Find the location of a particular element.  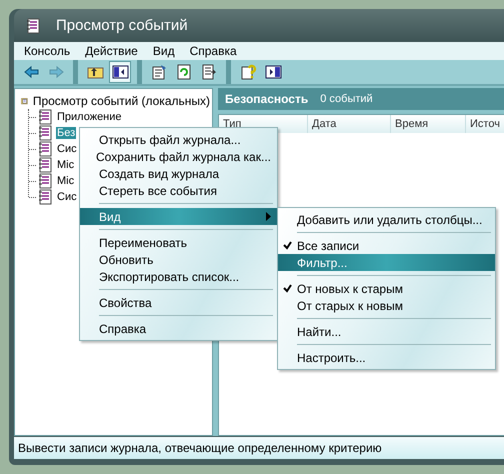

app-icon is located at coordinates (34, 26).